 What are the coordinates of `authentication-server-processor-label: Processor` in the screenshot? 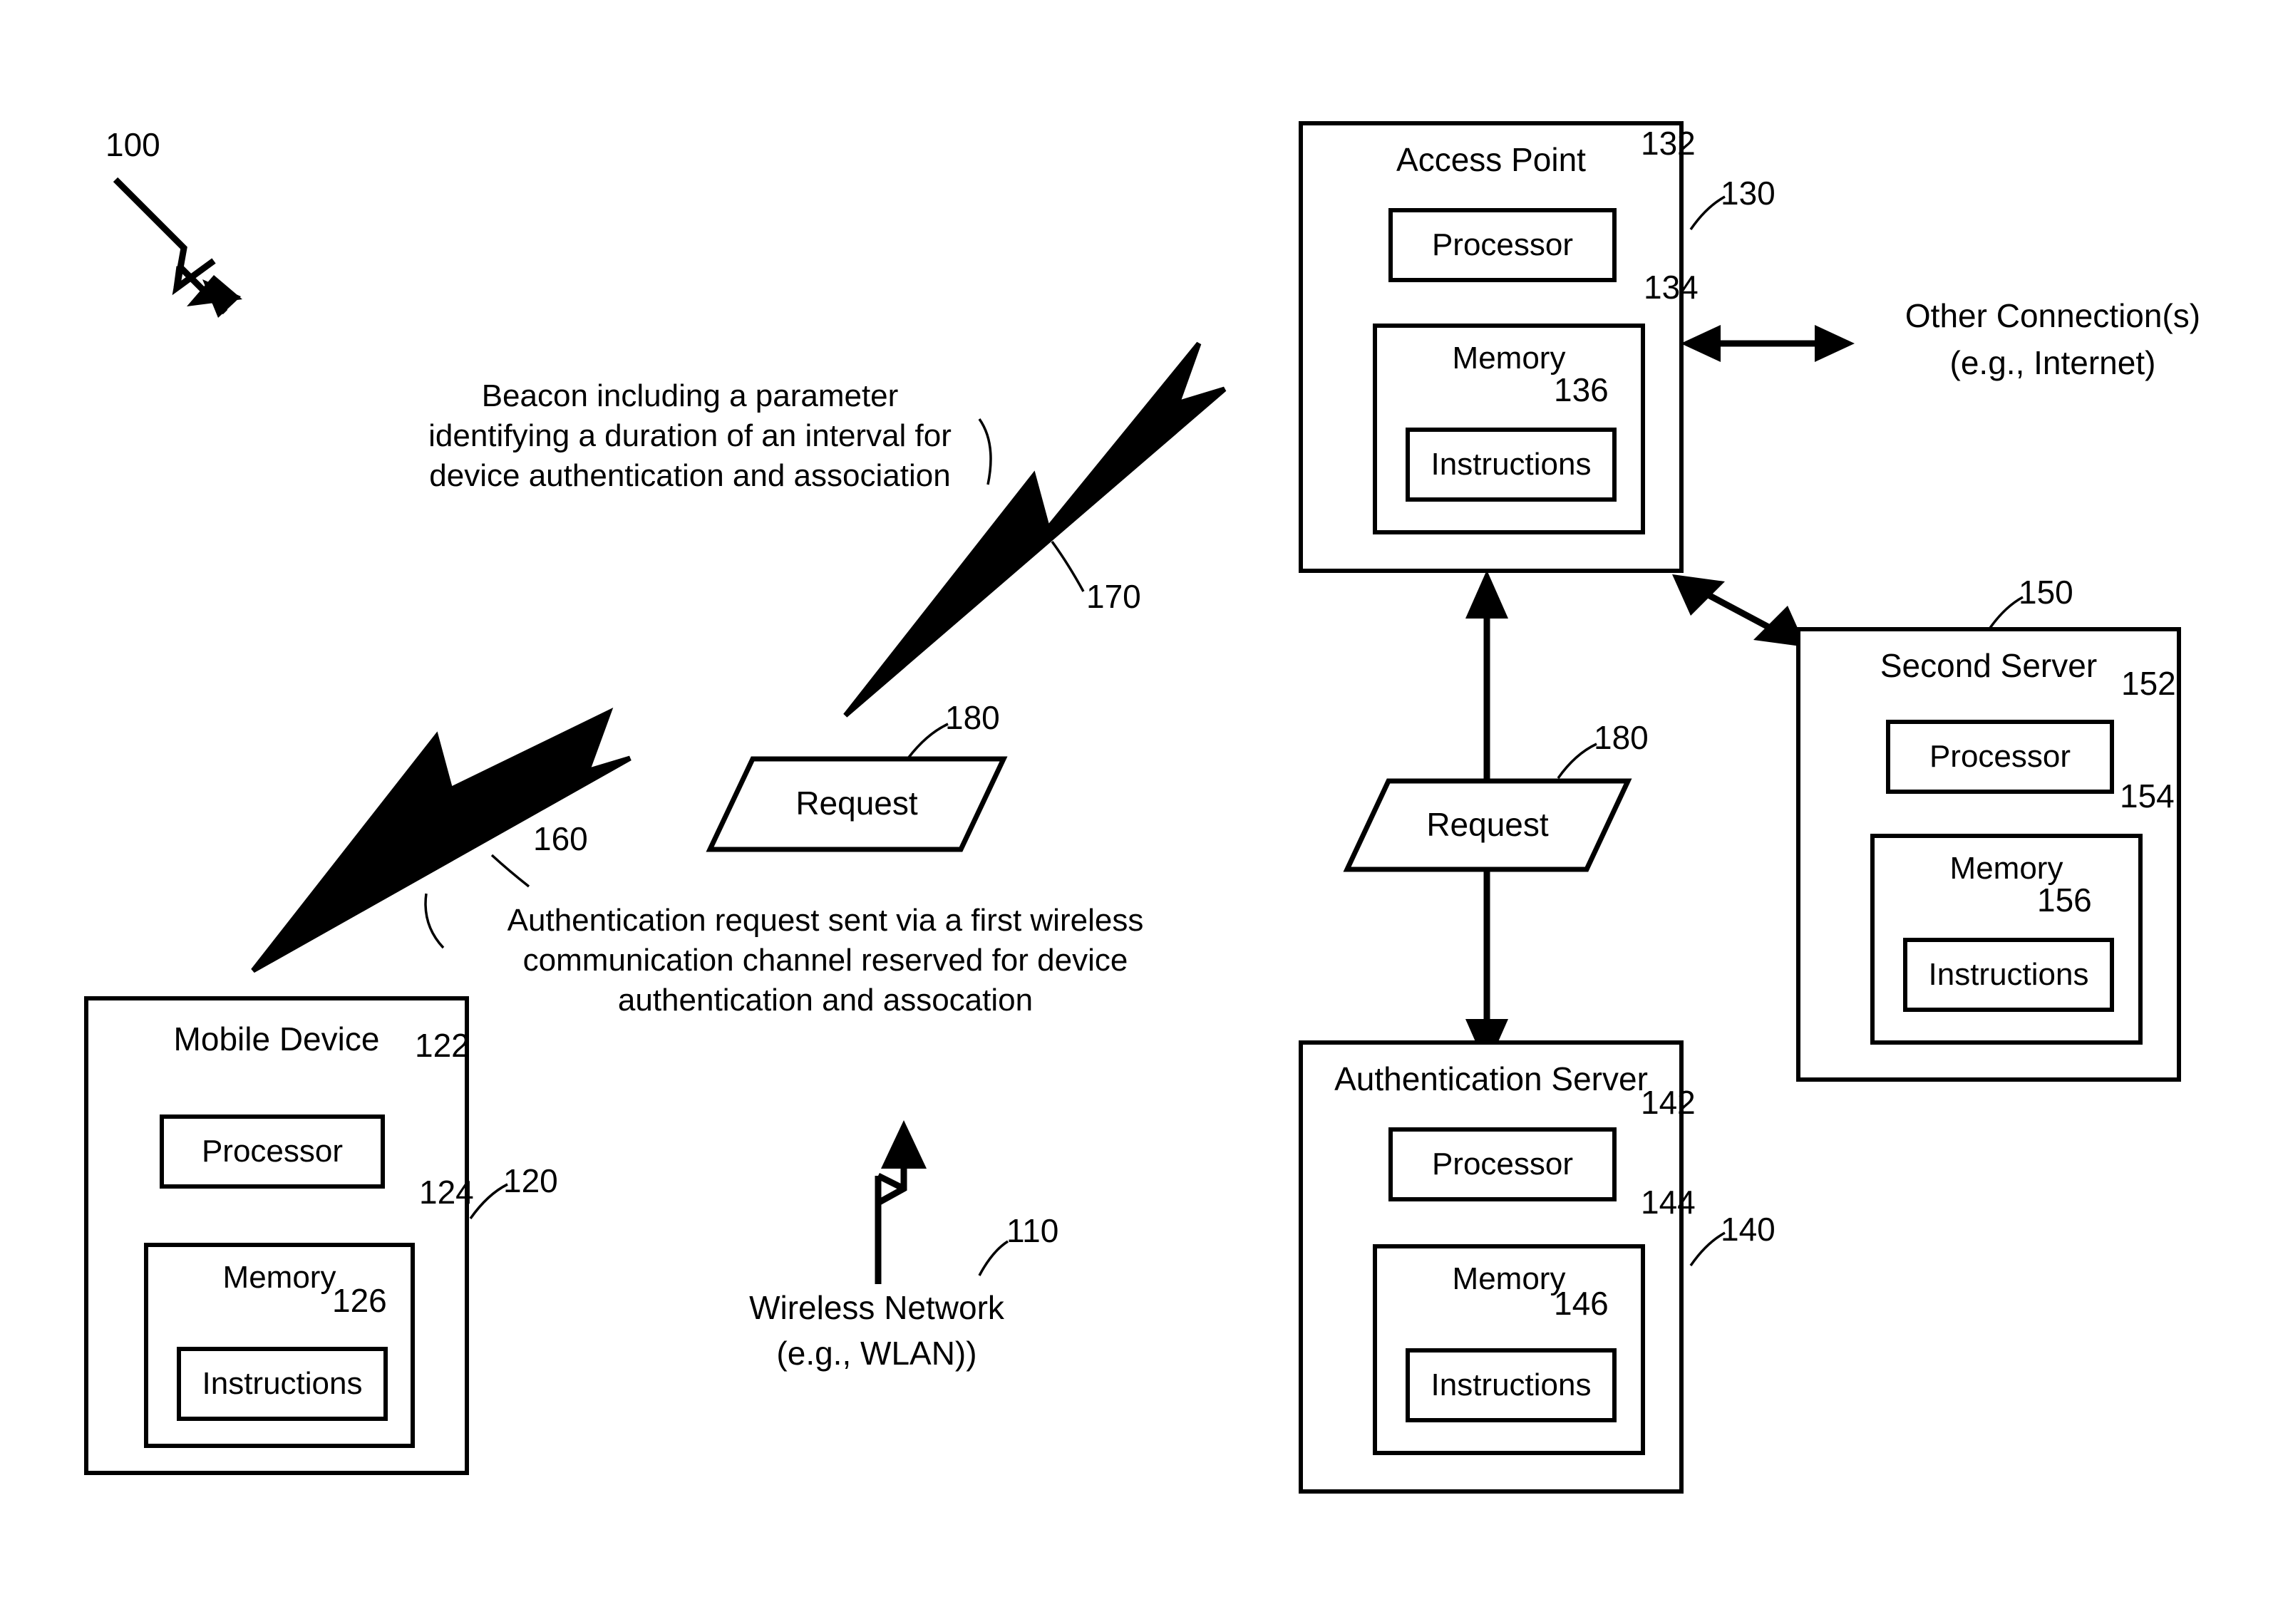 It's located at (1502, 1164).